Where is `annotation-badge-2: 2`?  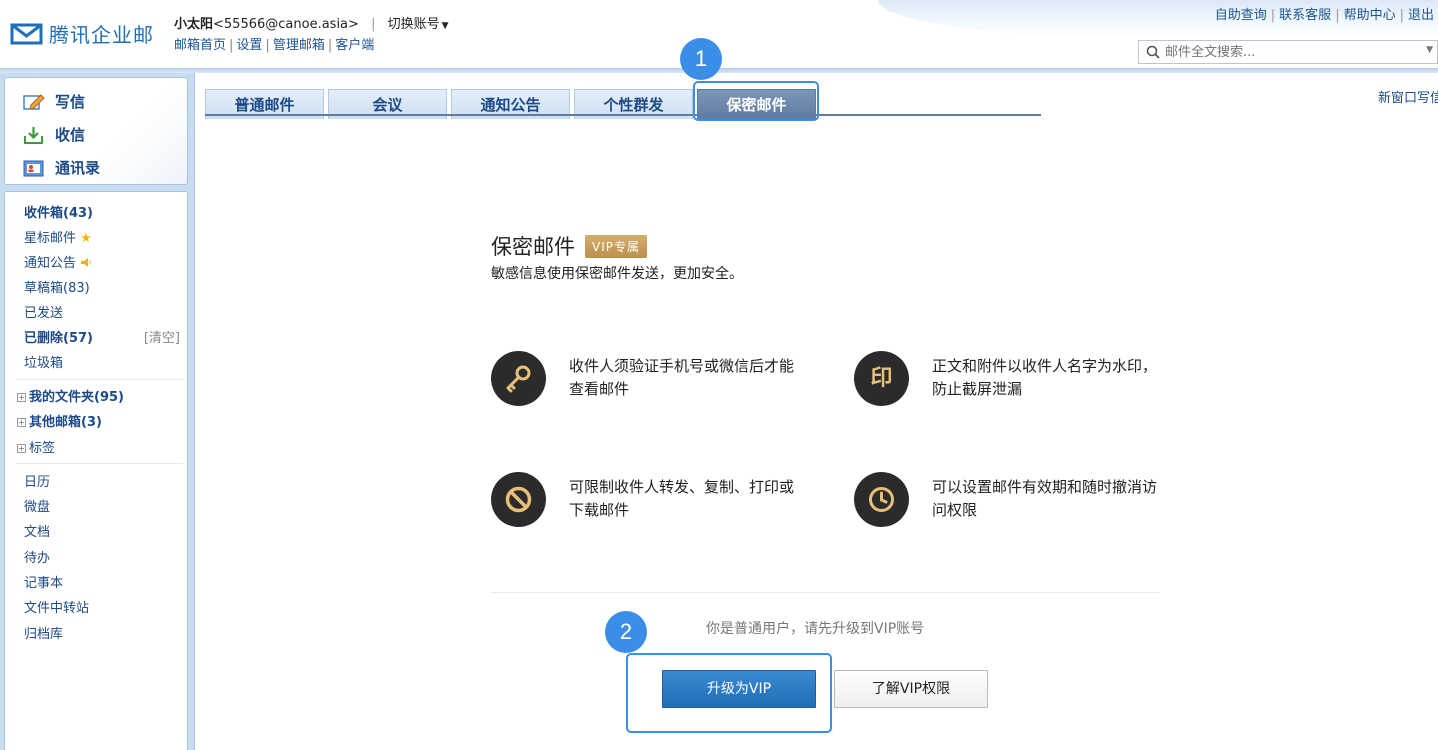 annotation-badge-2: 2 is located at coordinates (626, 632).